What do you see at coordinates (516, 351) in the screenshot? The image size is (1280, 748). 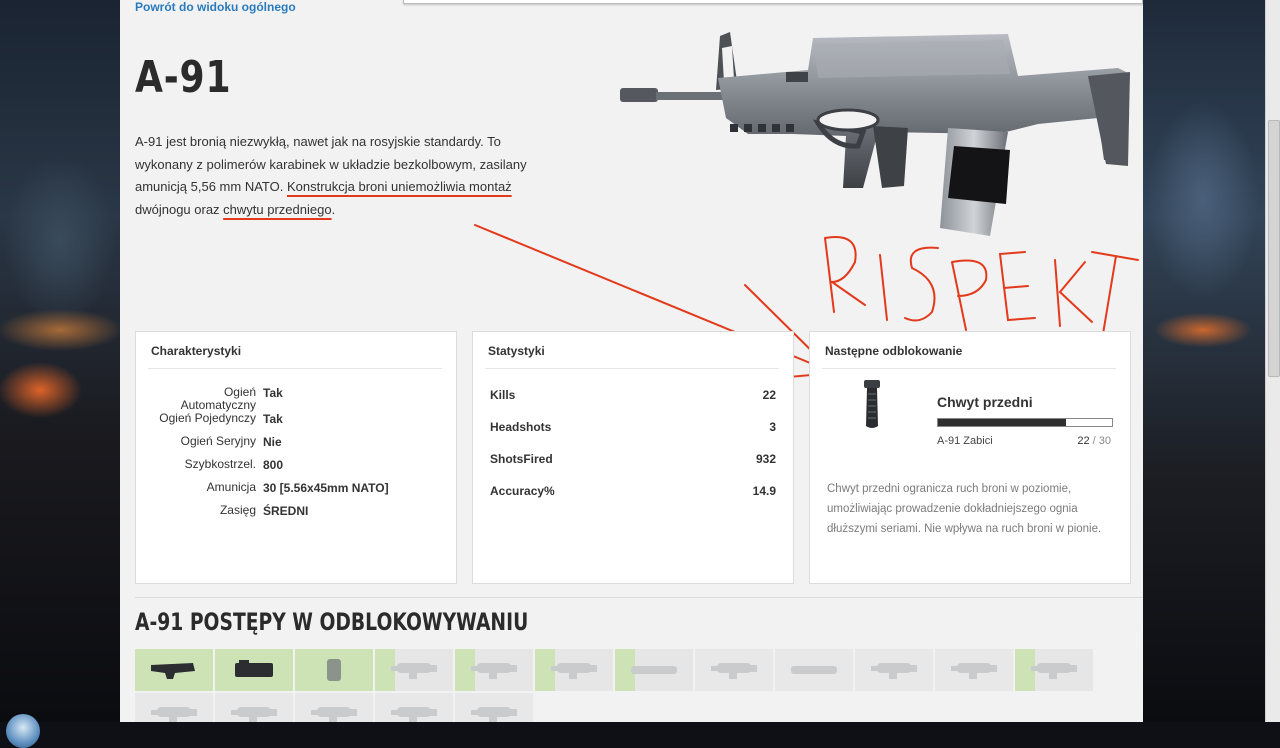 I see `statistics-title: Statystyki` at bounding box center [516, 351].